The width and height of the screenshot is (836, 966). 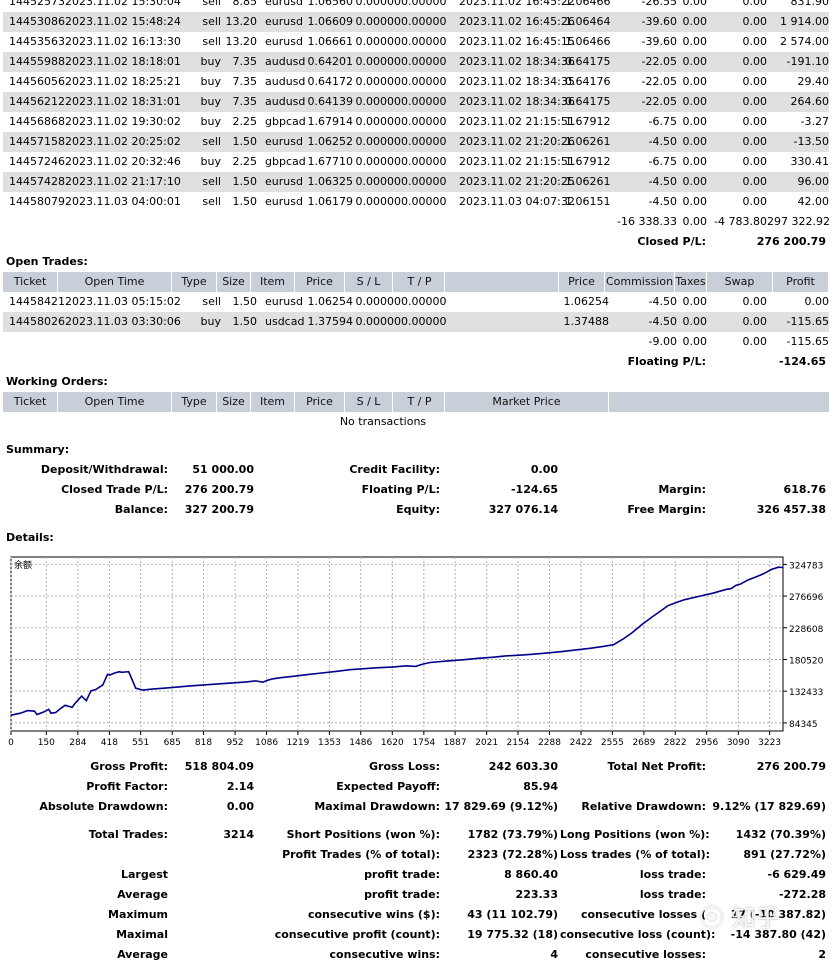 What do you see at coordinates (219, 489) in the screenshot?
I see `summary-value: 276 200.79` at bounding box center [219, 489].